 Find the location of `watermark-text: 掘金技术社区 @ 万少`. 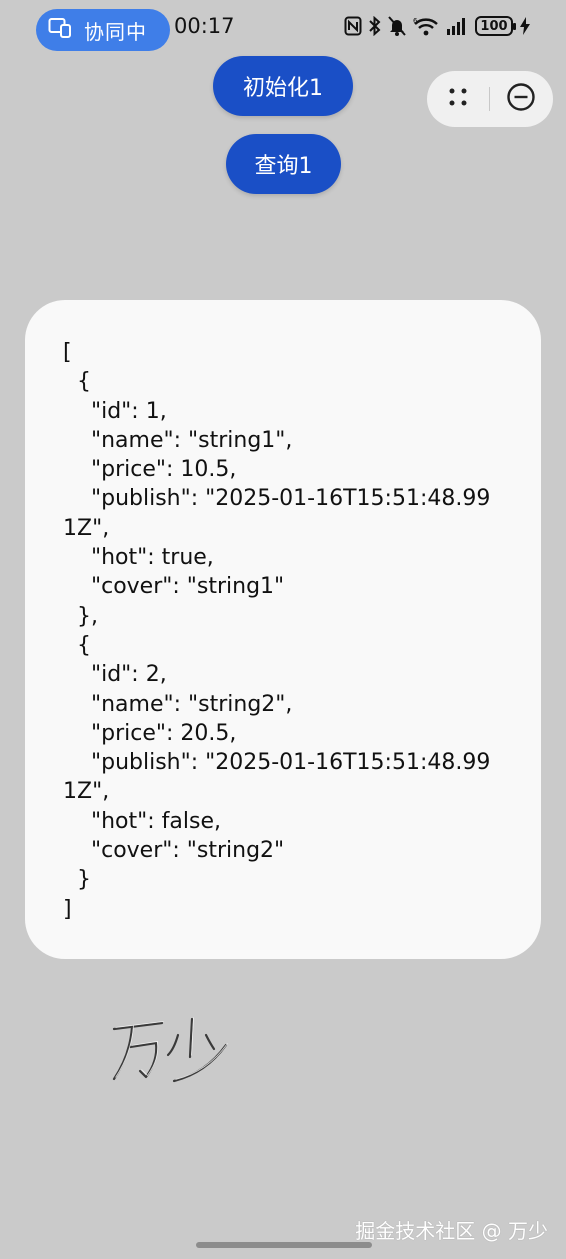

watermark-text: 掘金技术社区 @ 万少 is located at coordinates (451, 1231).